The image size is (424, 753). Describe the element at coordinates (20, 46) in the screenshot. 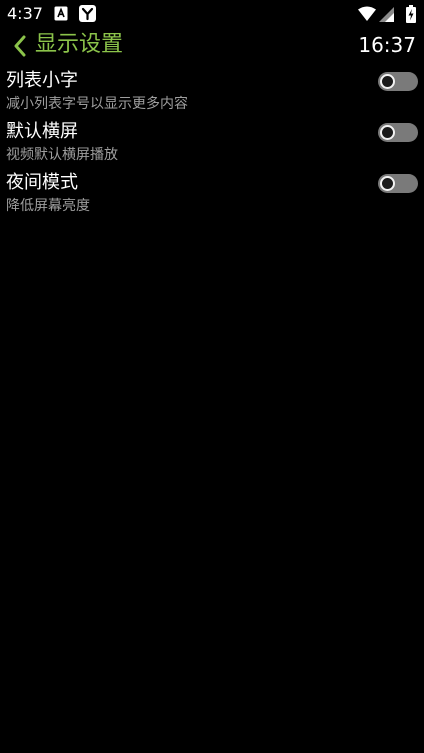

I see `back-arrow-icon` at that location.